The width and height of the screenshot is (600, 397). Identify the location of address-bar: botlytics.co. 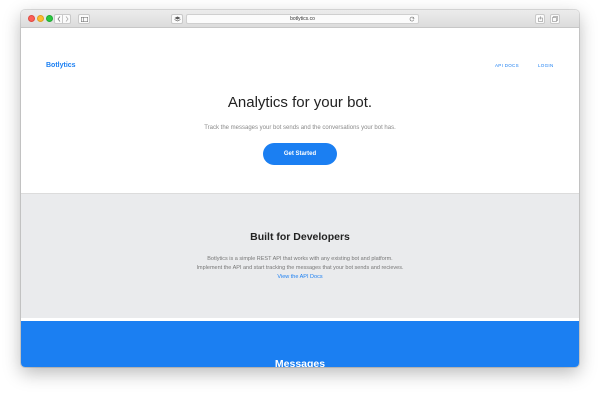
(302, 19).